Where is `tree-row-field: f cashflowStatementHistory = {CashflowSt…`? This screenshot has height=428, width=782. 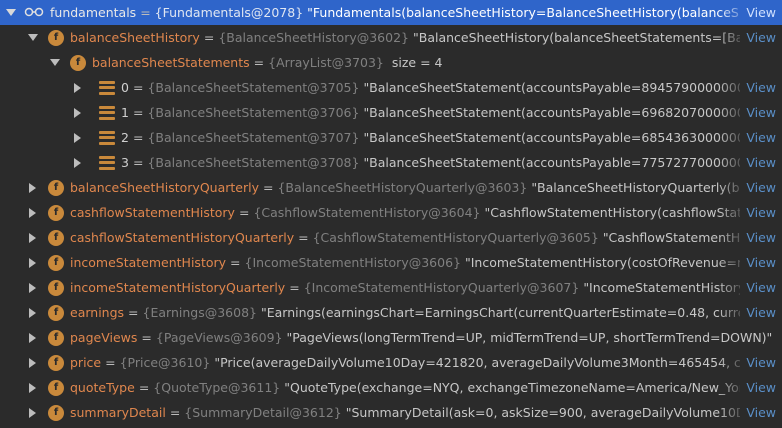 tree-row-field: f cashflowStatementHistory = {CashflowSt… is located at coordinates (391, 212).